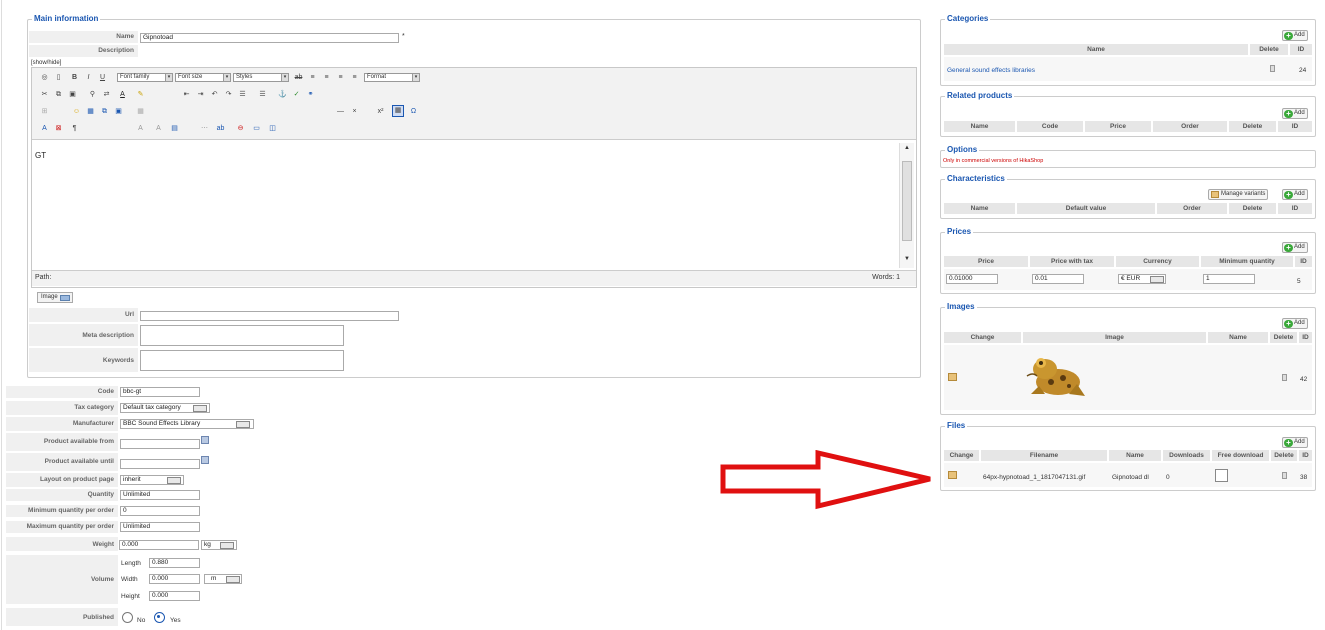 The image size is (1325, 630). I want to click on html-source-icon: ◫, so click(272, 128).